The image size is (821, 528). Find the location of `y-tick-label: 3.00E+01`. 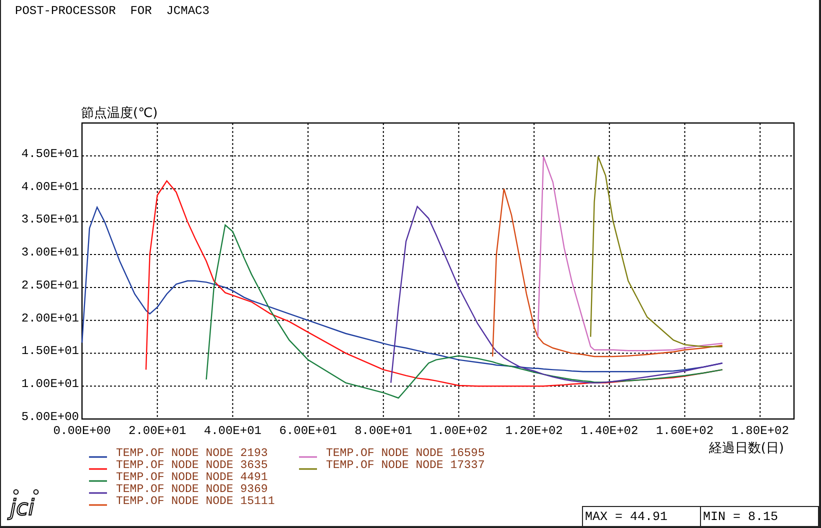

y-tick-label: 3.00E+01 is located at coordinates (50, 253).